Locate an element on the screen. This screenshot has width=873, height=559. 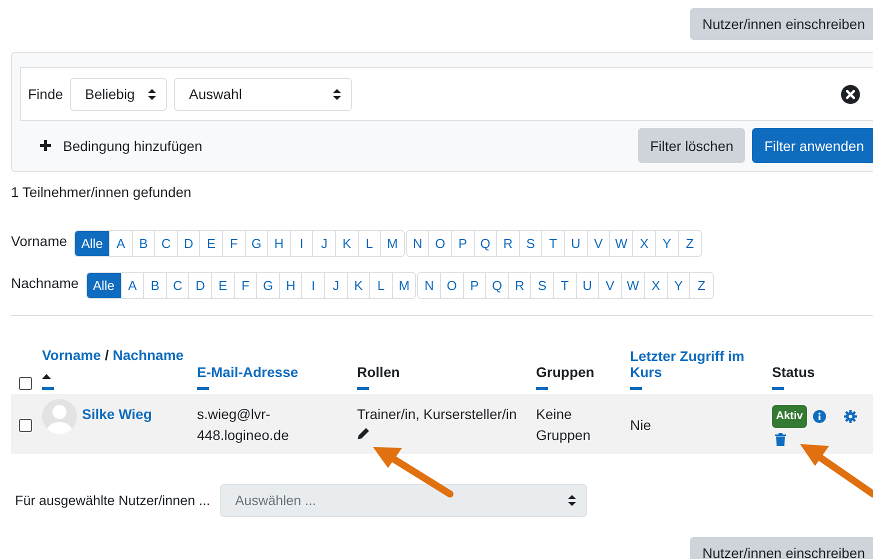
initial-link: U is located at coordinates (588, 285).